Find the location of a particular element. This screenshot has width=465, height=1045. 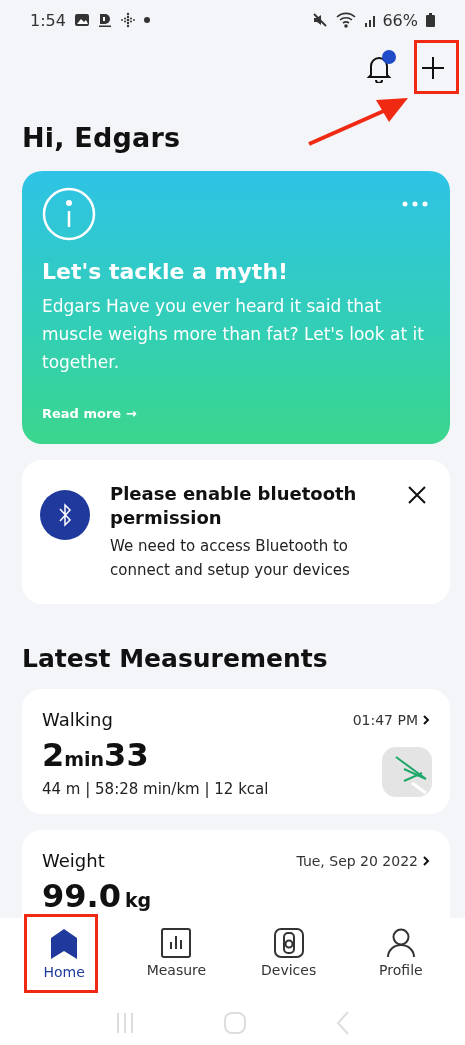

mute-icon is located at coordinates (320, 20).